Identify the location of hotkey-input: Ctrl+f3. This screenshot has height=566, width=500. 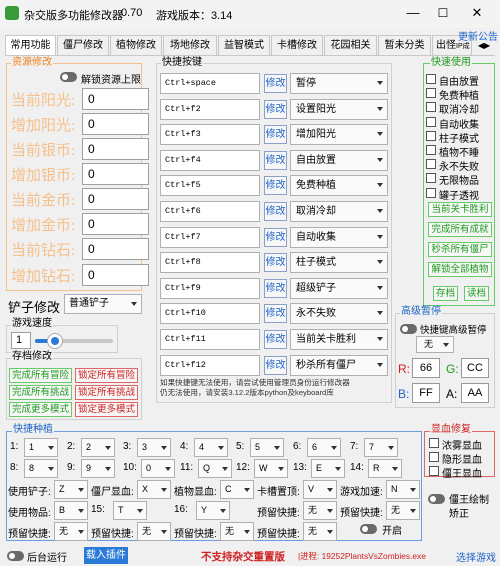
(210, 135).